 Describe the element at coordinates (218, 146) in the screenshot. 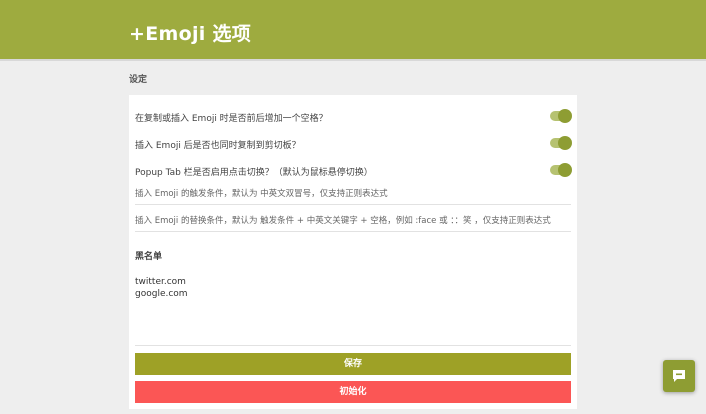

I see `toggle-label-clipboard: 插入 Emoji 后是否也同时复制到剪切板？` at that location.